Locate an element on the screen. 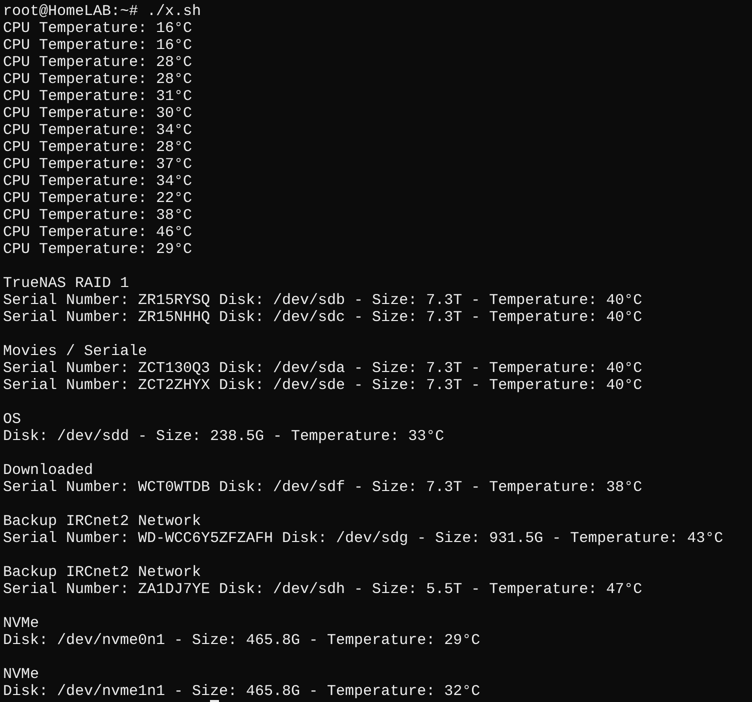 The image size is (752, 702). group-heading: TrueNAS RAID 1 is located at coordinates (66, 283).